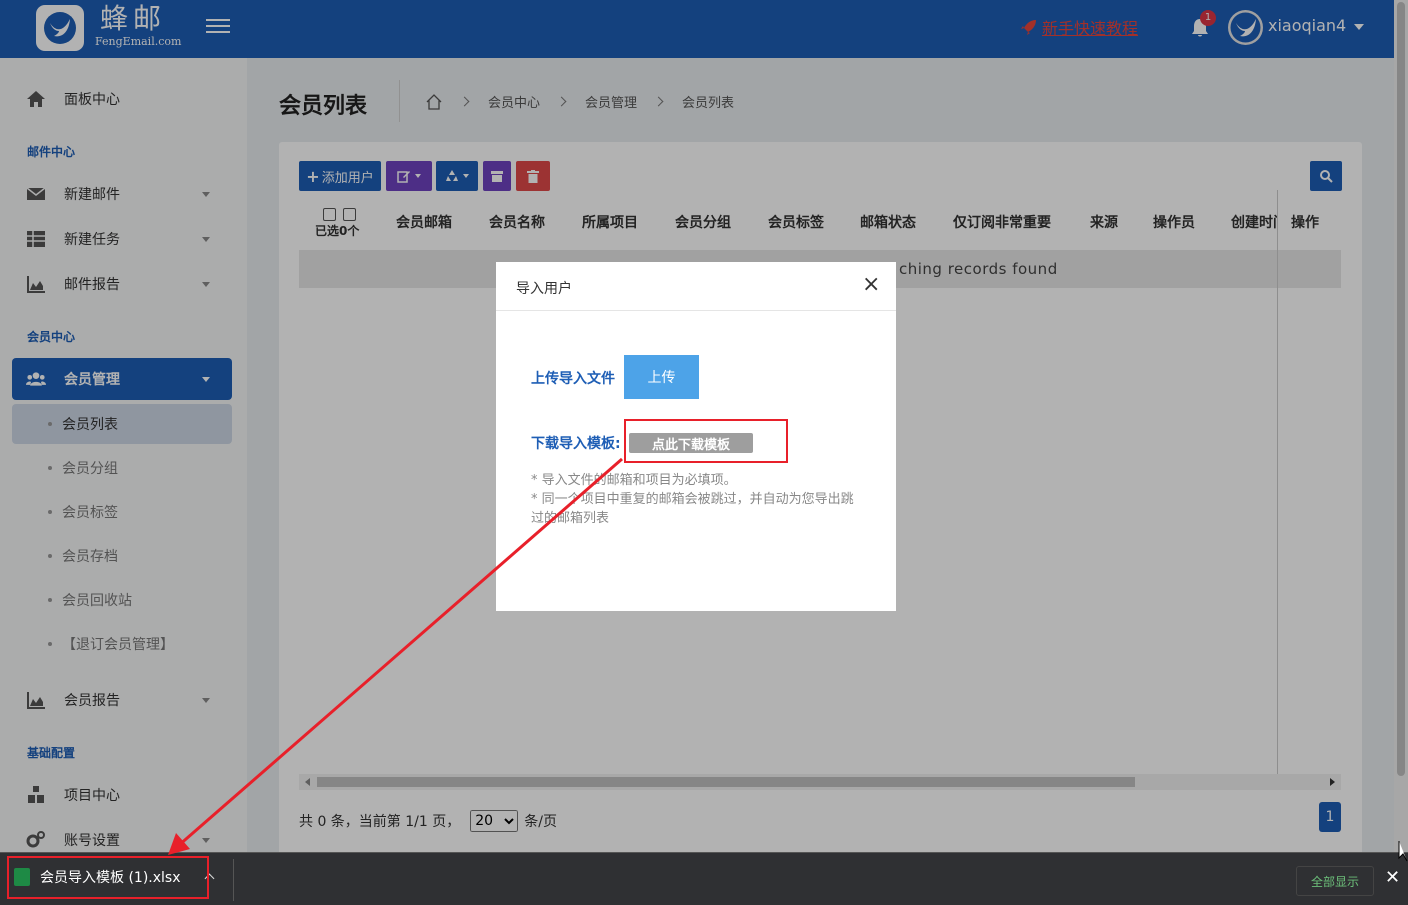 This screenshot has width=1408, height=905. What do you see at coordinates (1403, 851) in the screenshot?
I see `mouse-cursor-icon` at bounding box center [1403, 851].